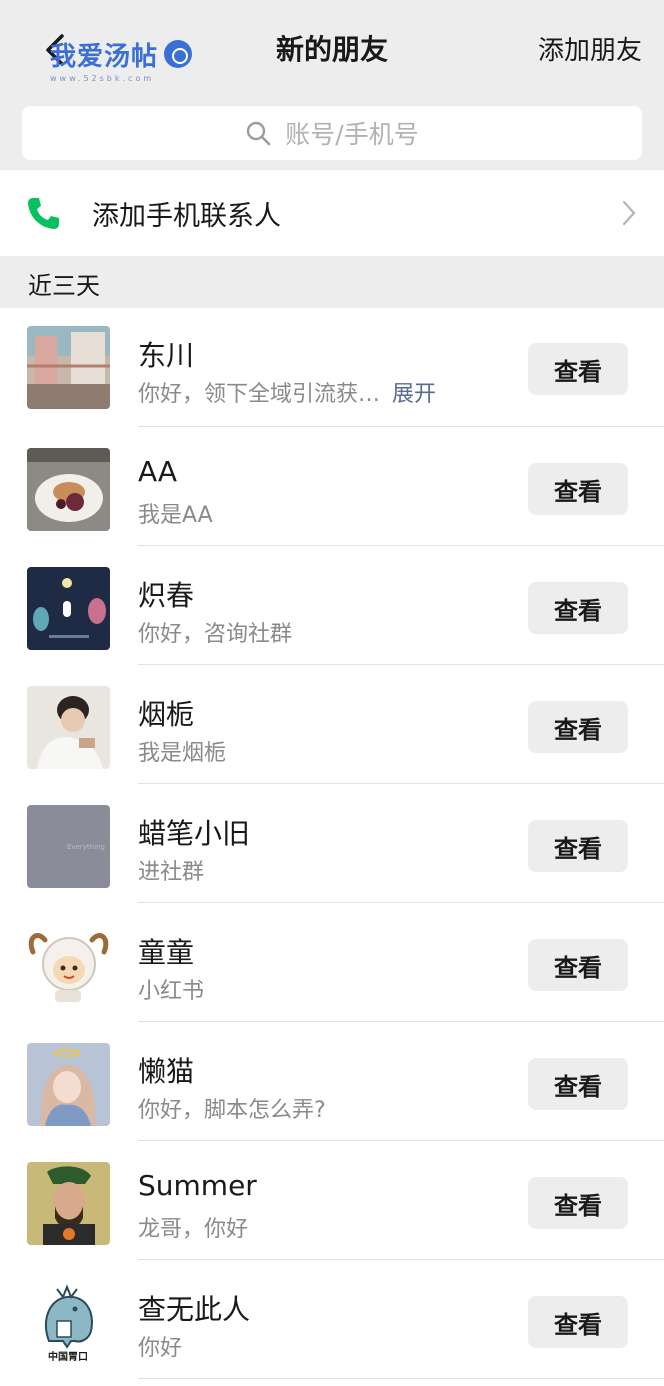  Describe the element at coordinates (332, 605) in the screenshot. I see `friend-request-row: 炽春 你好，咨询社群 查看` at that location.